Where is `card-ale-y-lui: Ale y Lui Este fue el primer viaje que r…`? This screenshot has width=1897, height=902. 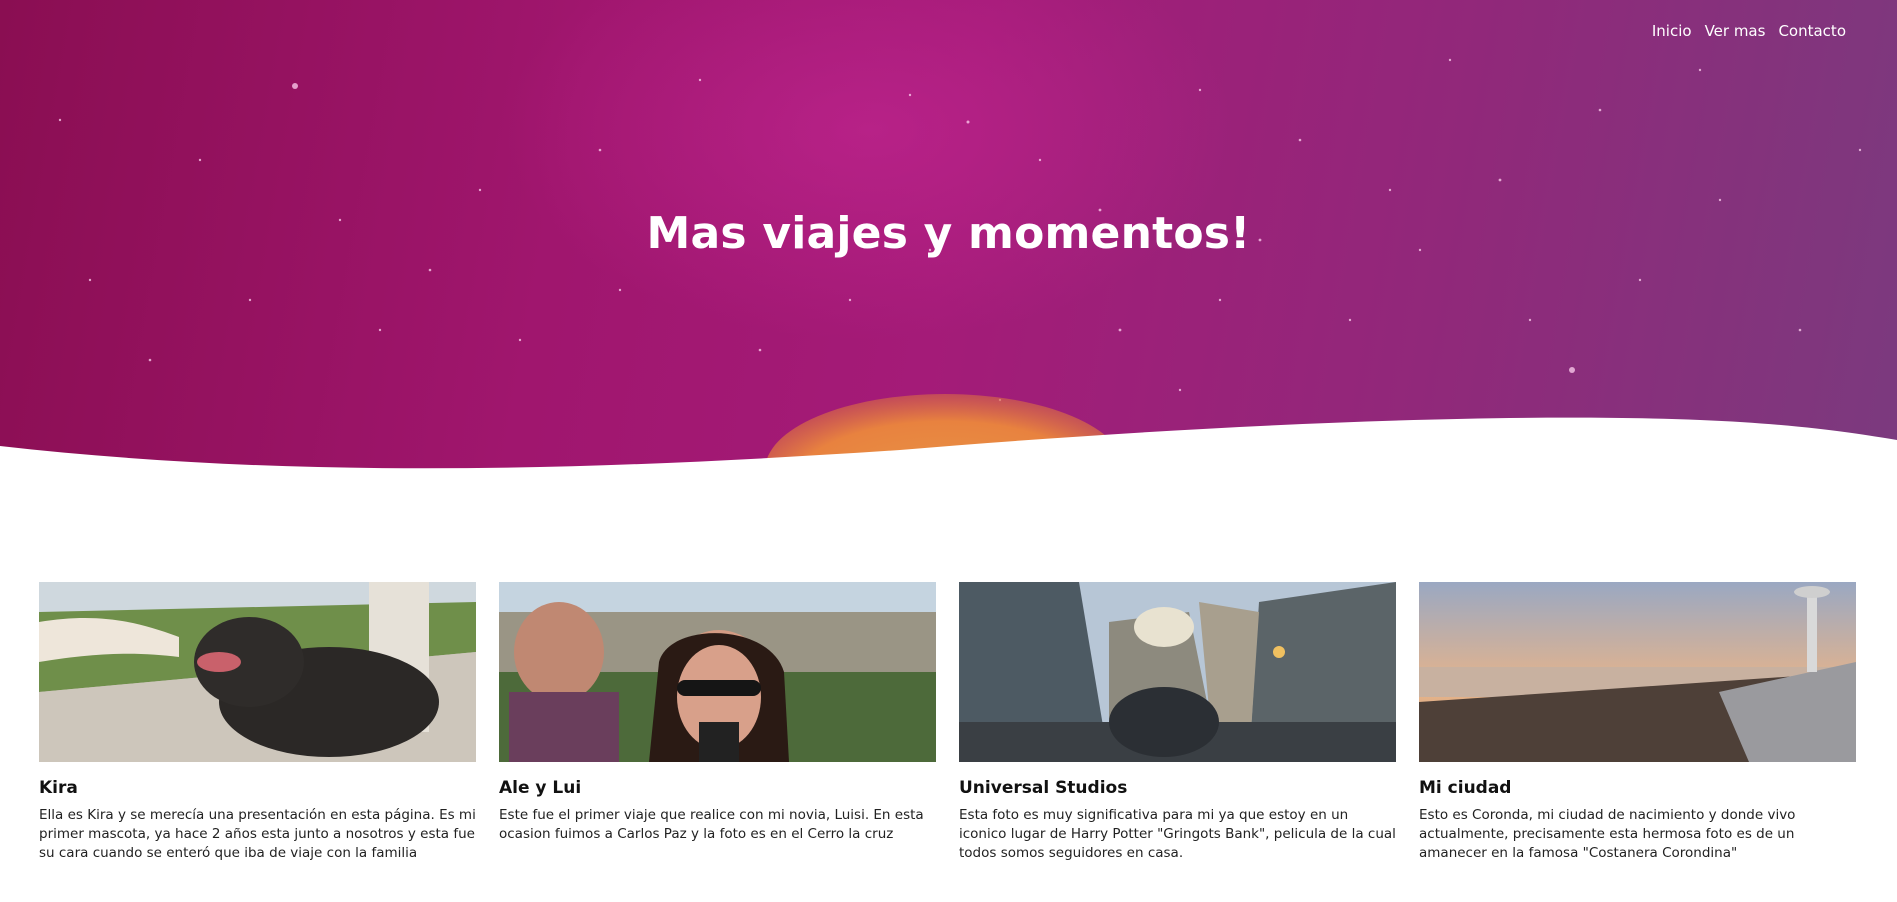
card-ale-y-lui: Ale y Lui Este fue el primer viaje que r… is located at coordinates (717, 722).